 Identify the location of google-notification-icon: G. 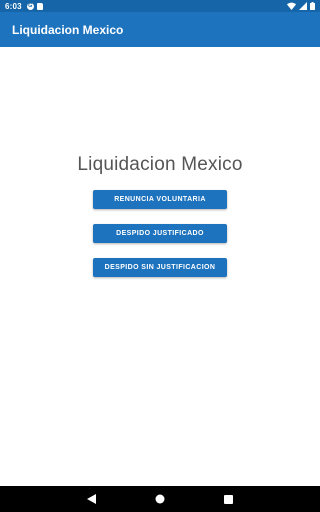
(30, 6).